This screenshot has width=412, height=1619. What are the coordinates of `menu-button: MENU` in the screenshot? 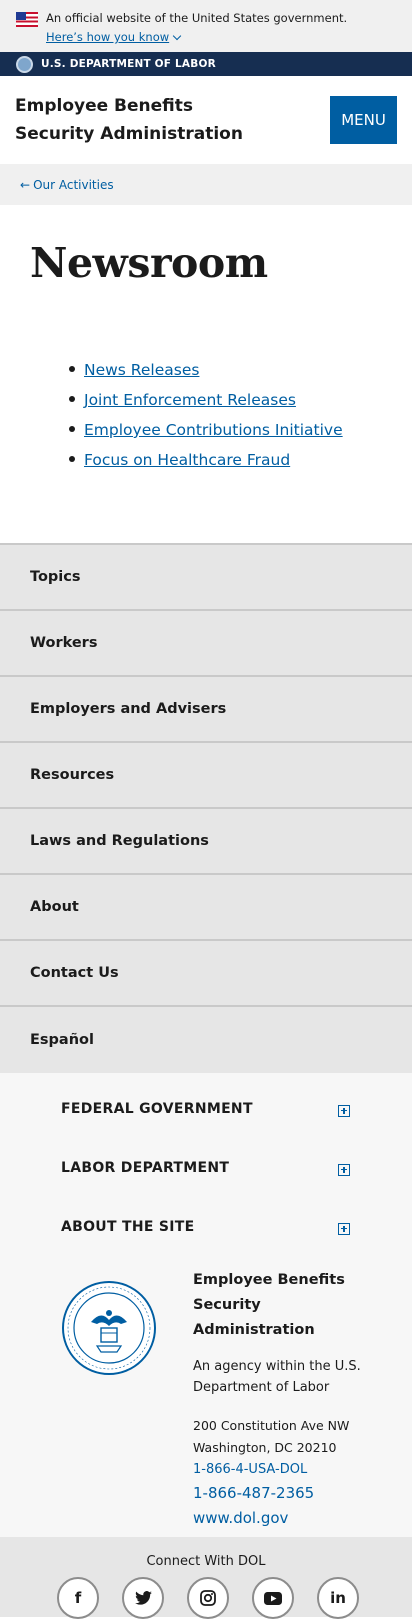 It's located at (363, 120).